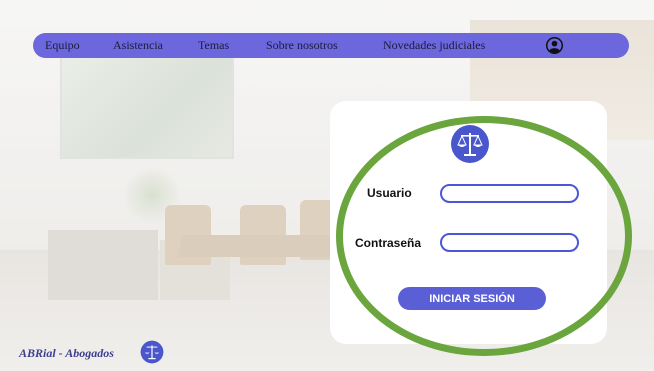  I want to click on nav-item-equipo: Equipo, so click(62, 45).